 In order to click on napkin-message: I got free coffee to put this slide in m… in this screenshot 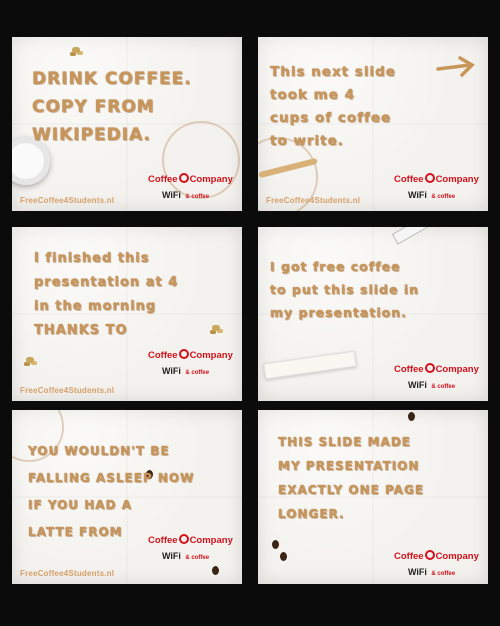, I will do `click(345, 289)`.